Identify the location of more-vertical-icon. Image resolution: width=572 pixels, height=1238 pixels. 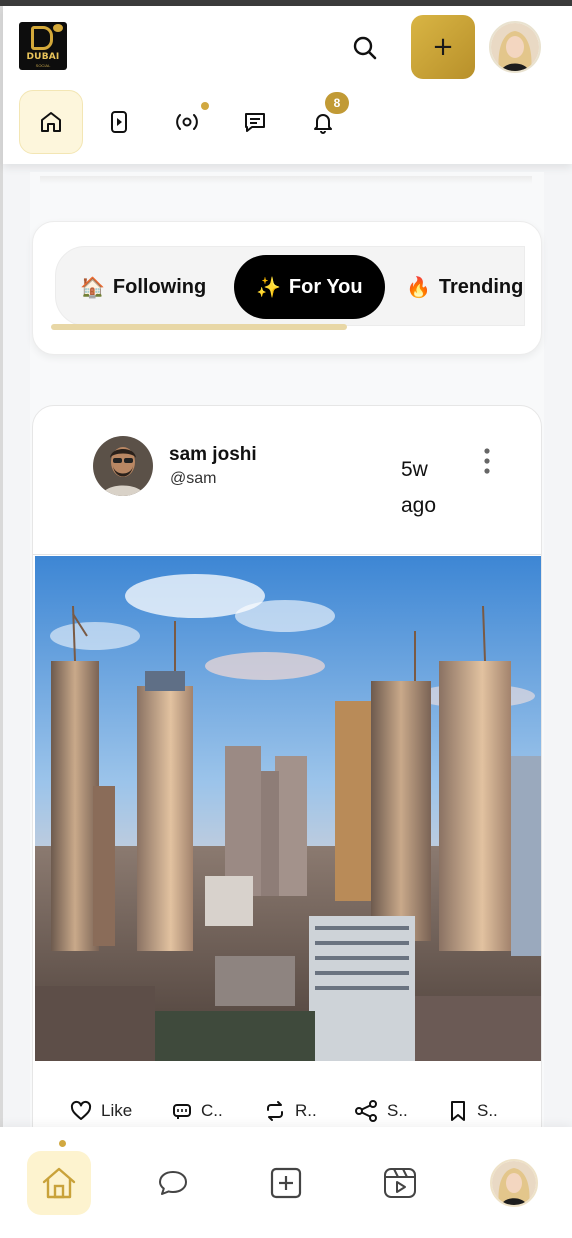
(487, 461).